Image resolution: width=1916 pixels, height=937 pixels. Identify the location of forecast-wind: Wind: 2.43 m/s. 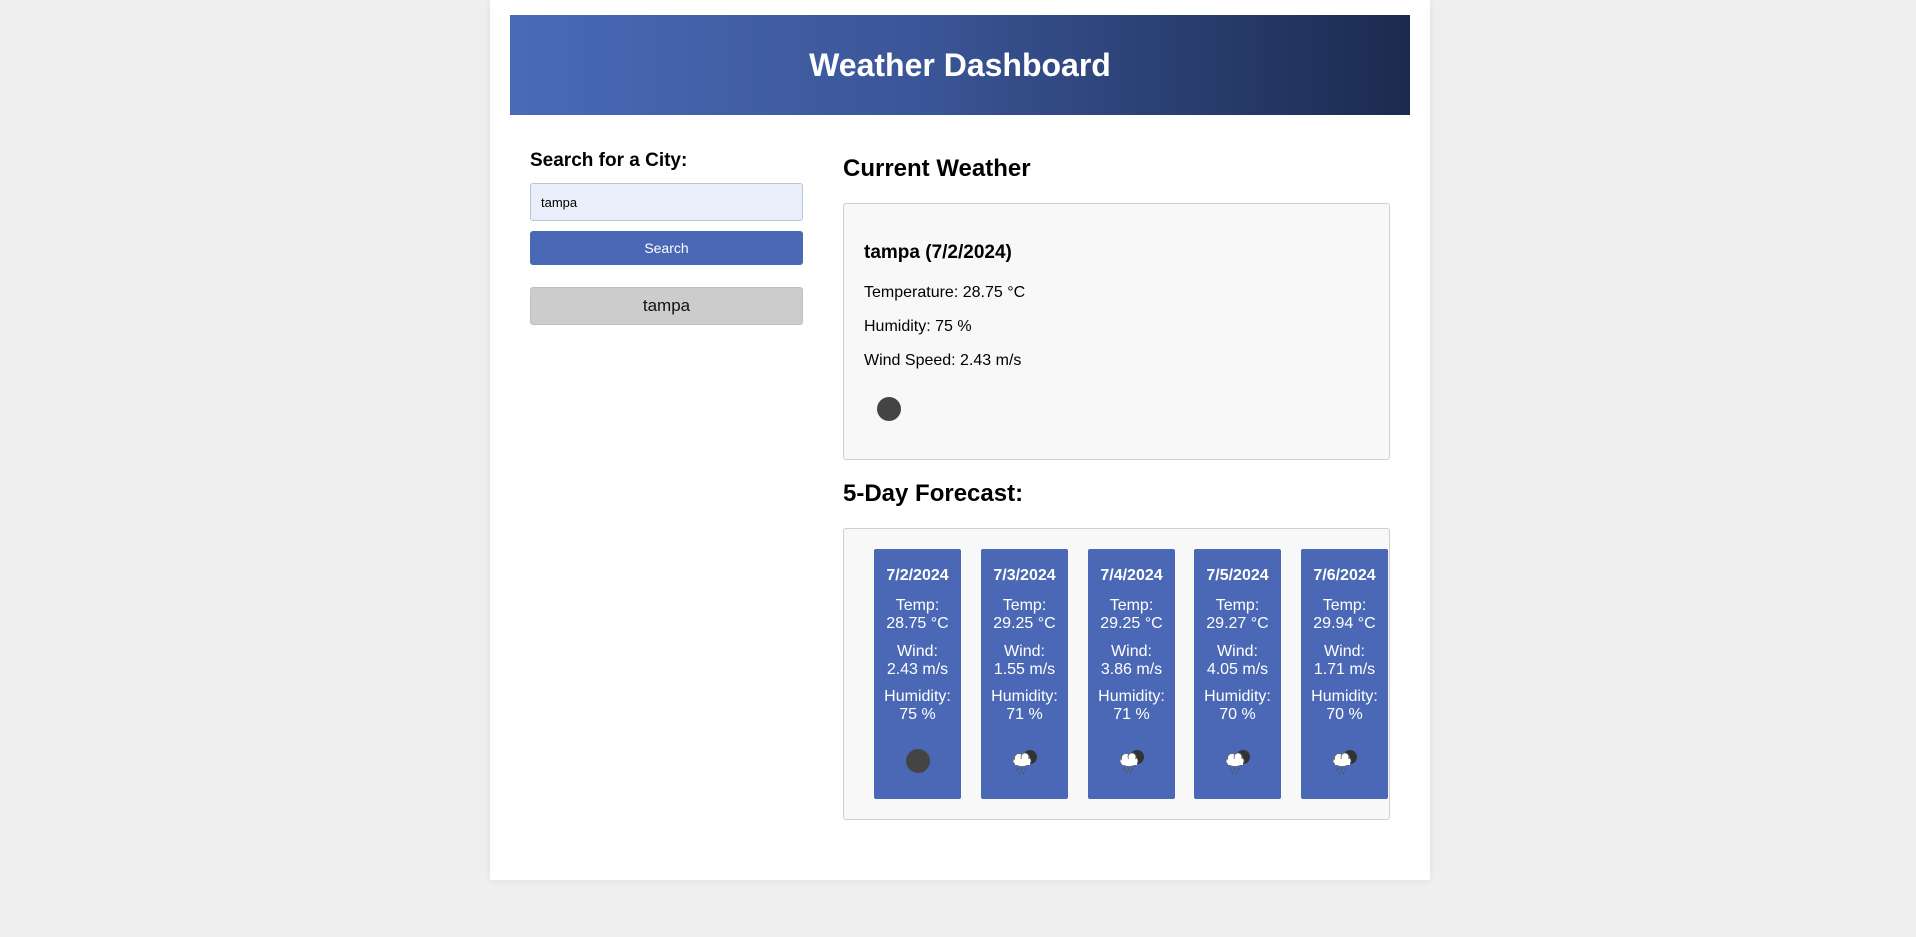
(917, 661).